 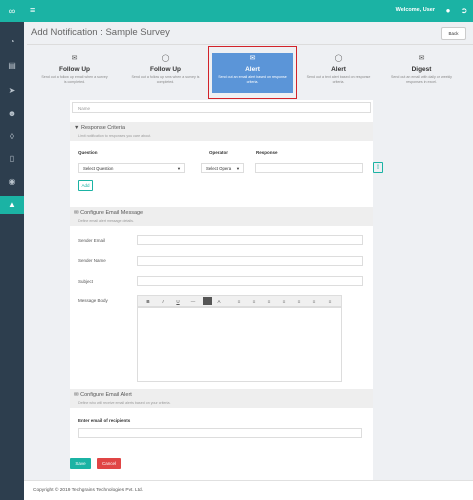 What do you see at coordinates (248, 11) in the screenshot?
I see `top-bar: ≡ Welcome, User ● ➲` at bounding box center [248, 11].